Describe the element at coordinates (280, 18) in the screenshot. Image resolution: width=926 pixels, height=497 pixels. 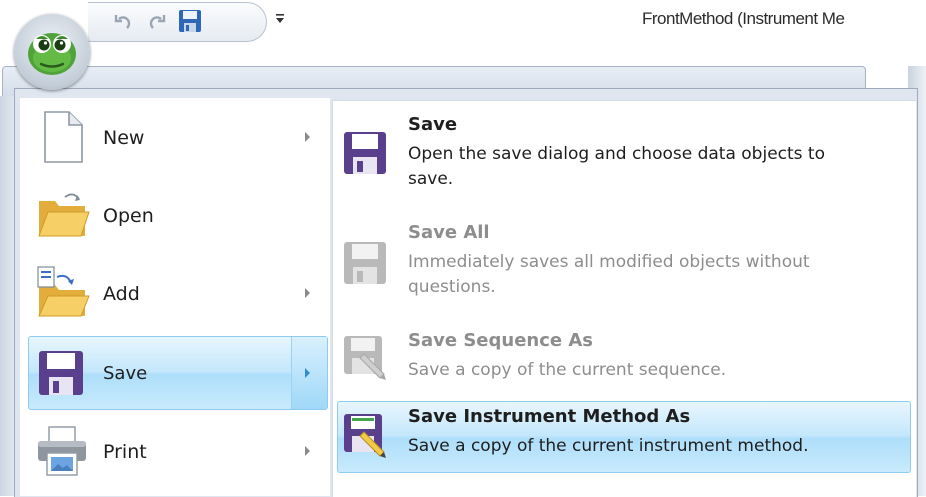
I see `customize-qat-icon` at that location.